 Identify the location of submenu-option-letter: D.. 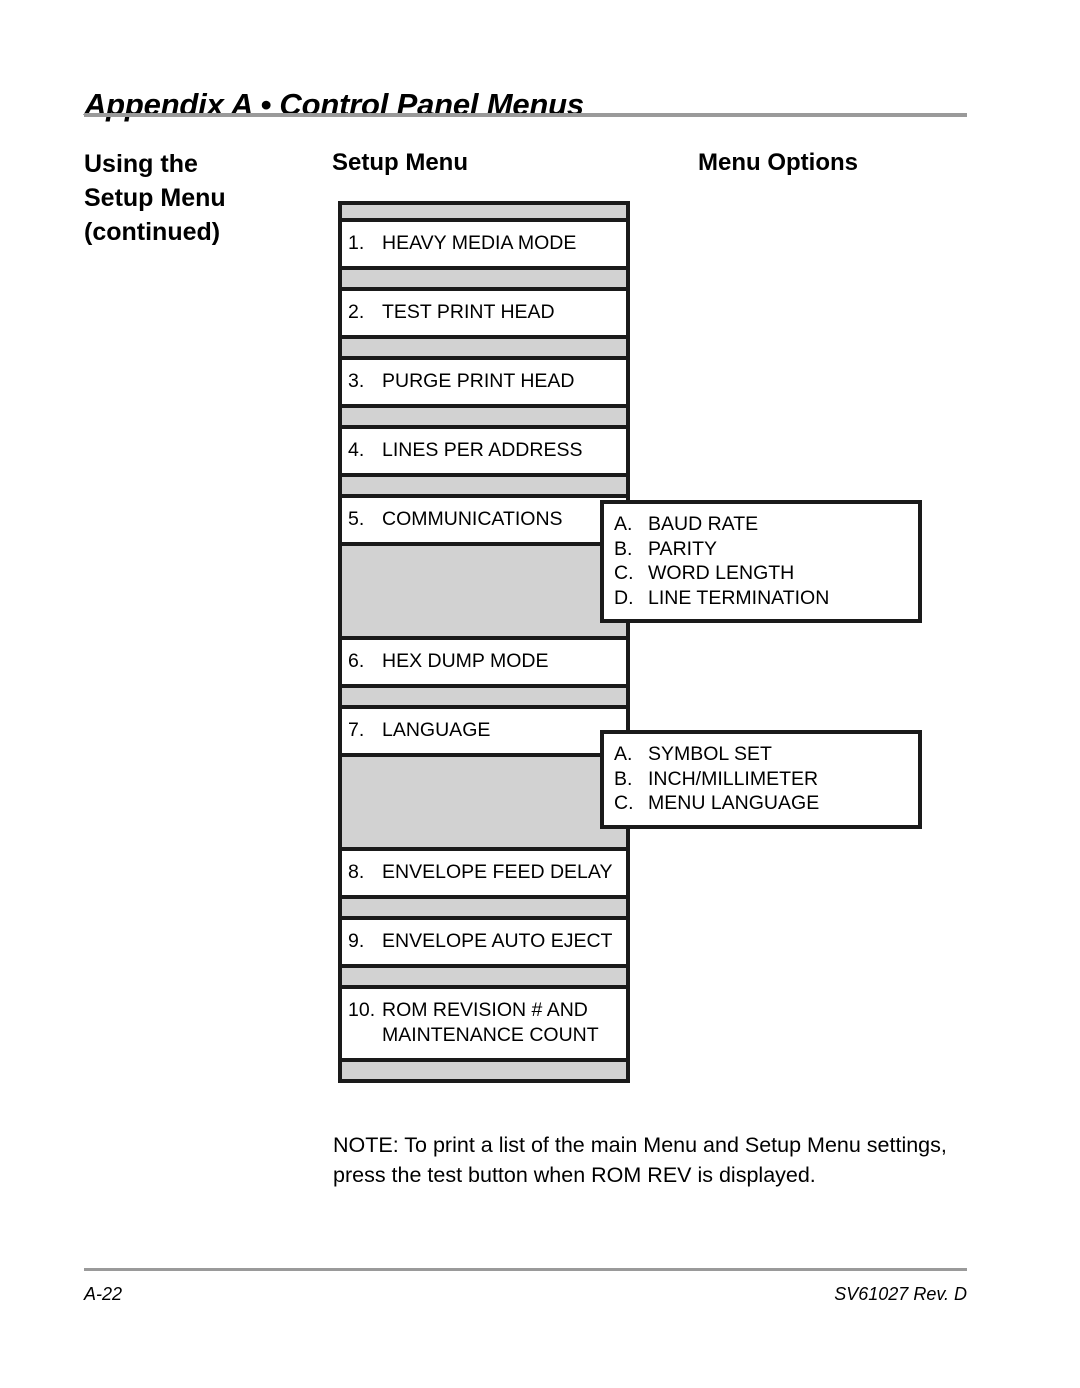
(624, 597).